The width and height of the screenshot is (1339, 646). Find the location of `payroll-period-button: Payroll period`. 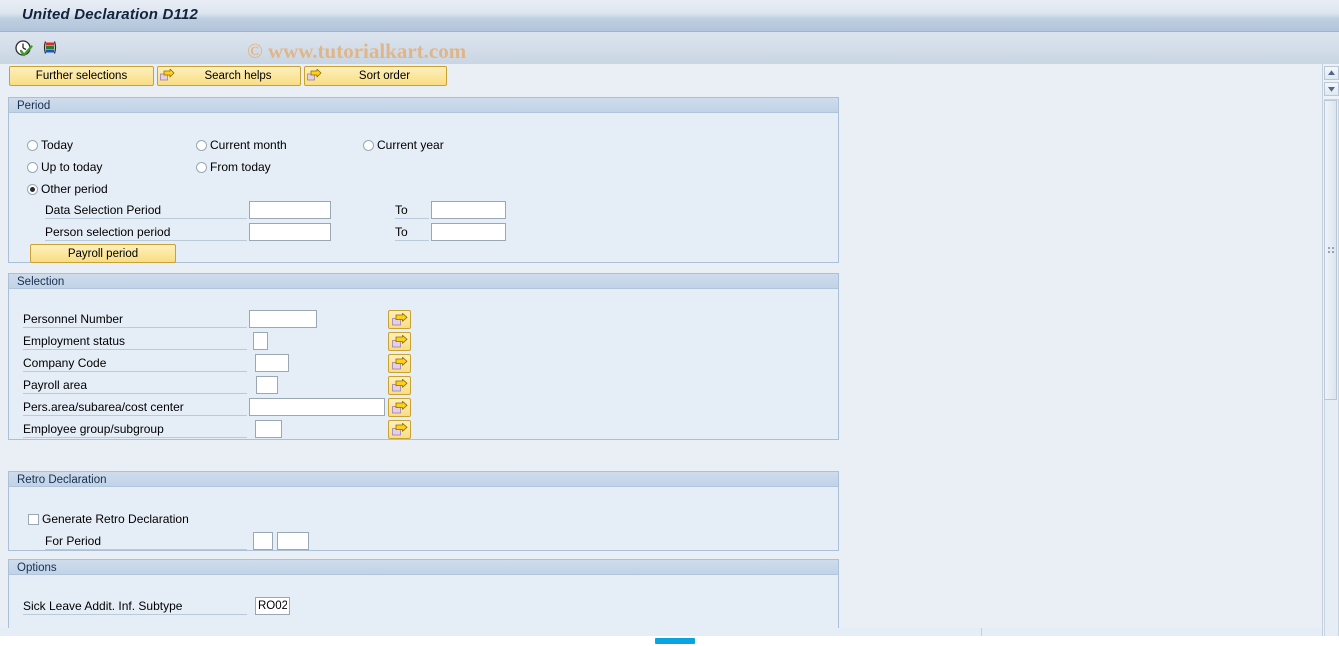

payroll-period-button: Payroll period is located at coordinates (103, 253).